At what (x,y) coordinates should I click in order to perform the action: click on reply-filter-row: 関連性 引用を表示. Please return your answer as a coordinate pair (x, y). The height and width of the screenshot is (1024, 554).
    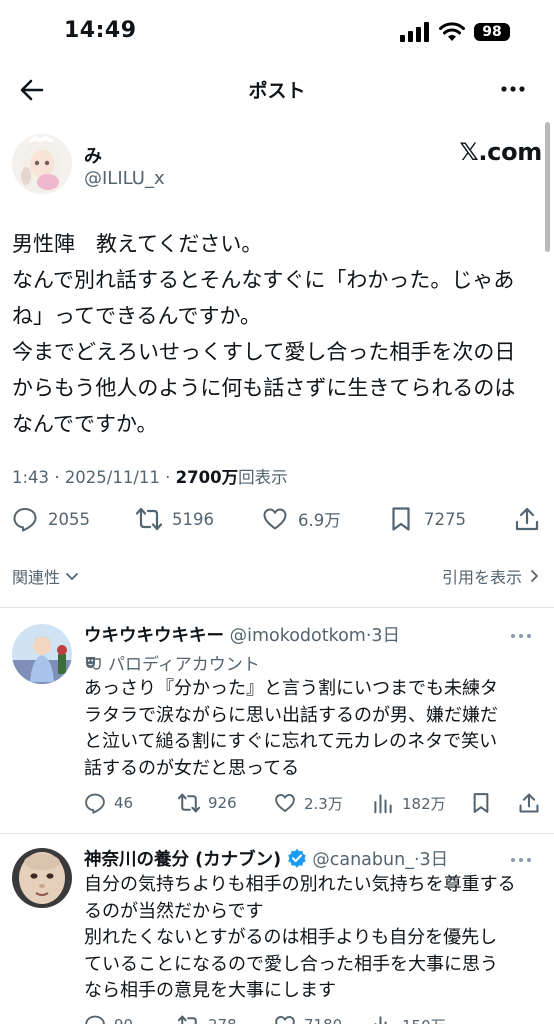
    Looking at the image, I should click on (277, 577).